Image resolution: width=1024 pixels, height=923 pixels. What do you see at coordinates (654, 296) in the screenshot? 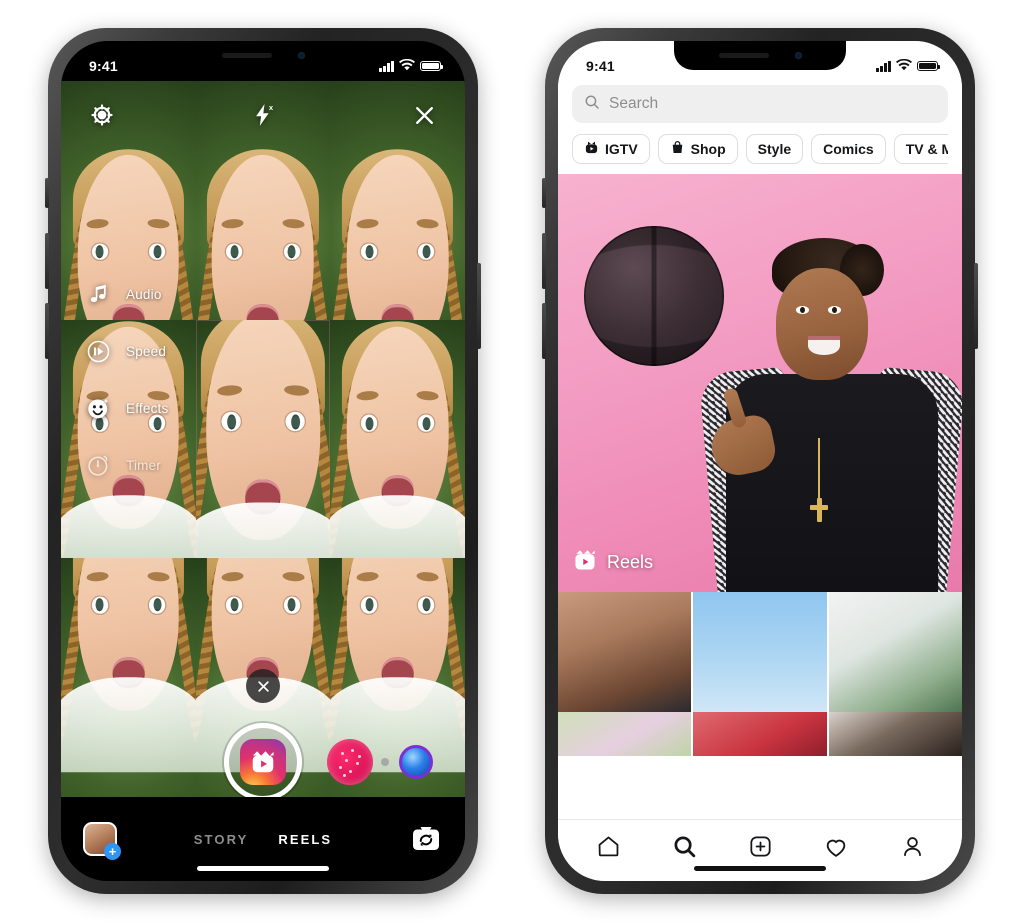
I see `basketball-graphic` at bounding box center [654, 296].